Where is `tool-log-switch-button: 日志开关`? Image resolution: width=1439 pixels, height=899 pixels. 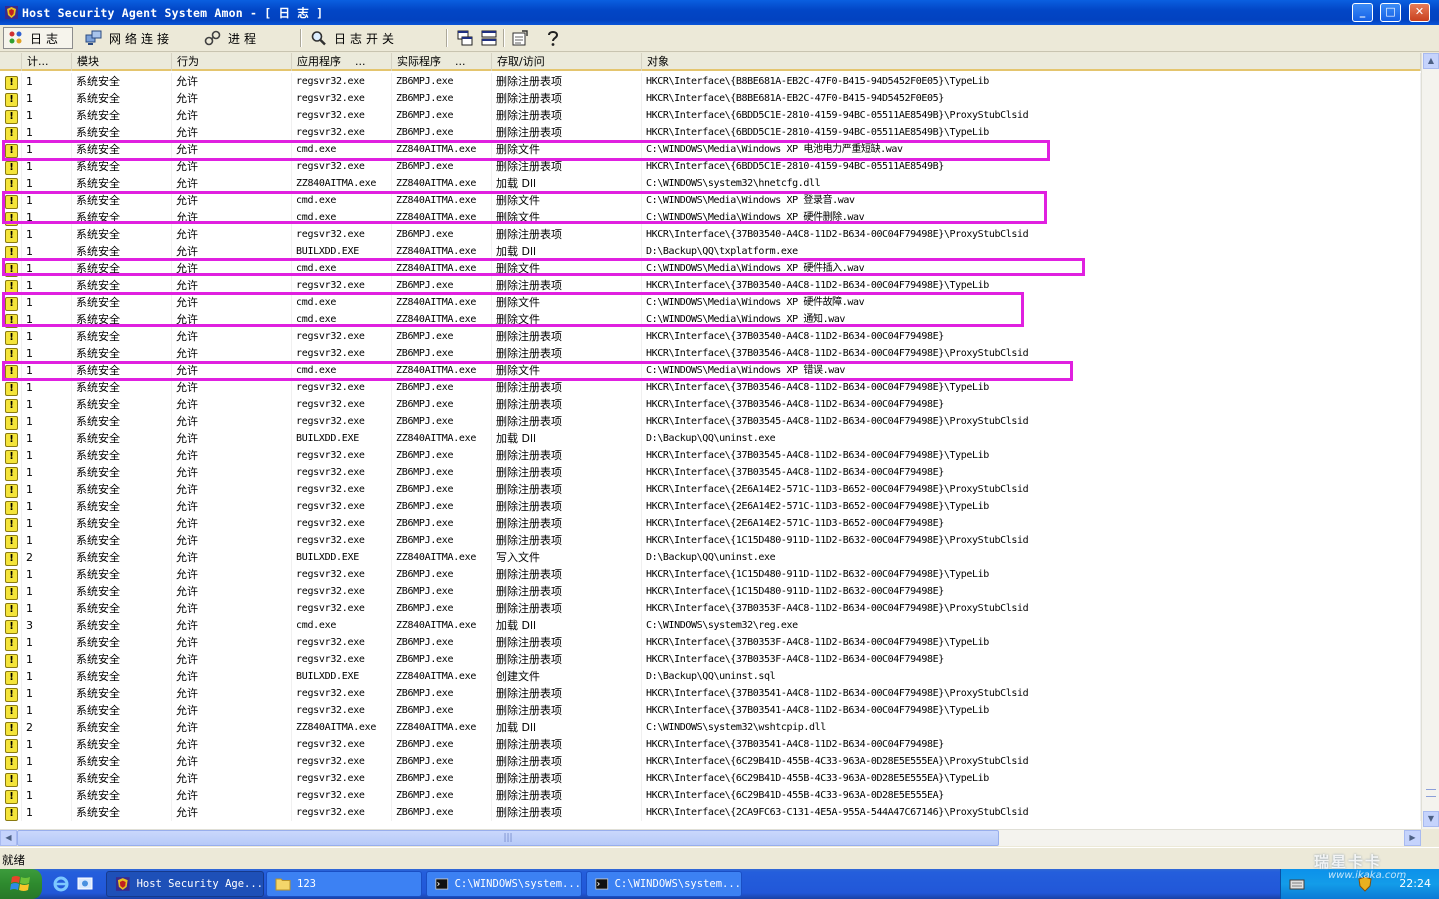 tool-log-switch-button: 日志开关 is located at coordinates (354, 38).